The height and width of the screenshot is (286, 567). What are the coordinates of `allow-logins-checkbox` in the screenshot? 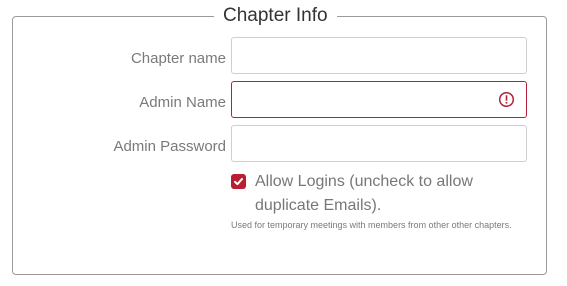 It's located at (238, 181).